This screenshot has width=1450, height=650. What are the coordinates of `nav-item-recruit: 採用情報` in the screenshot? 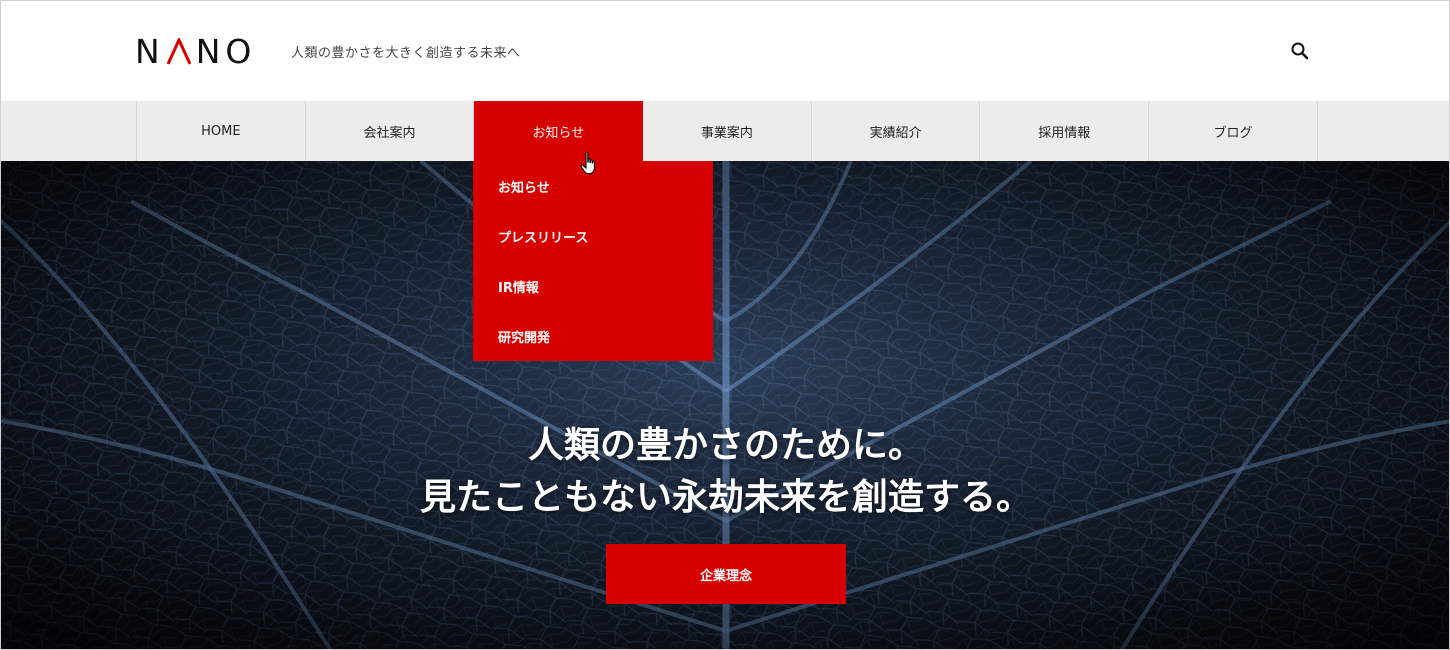 It's located at (1065, 131).